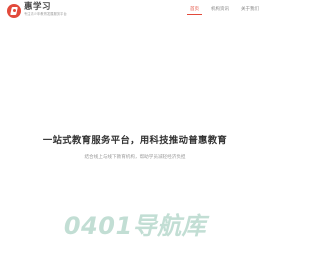 Image resolution: width=320 pixels, height=265 pixels. Describe the element at coordinates (135, 226) in the screenshot. I see `watermark-text: 0401导航库` at that location.